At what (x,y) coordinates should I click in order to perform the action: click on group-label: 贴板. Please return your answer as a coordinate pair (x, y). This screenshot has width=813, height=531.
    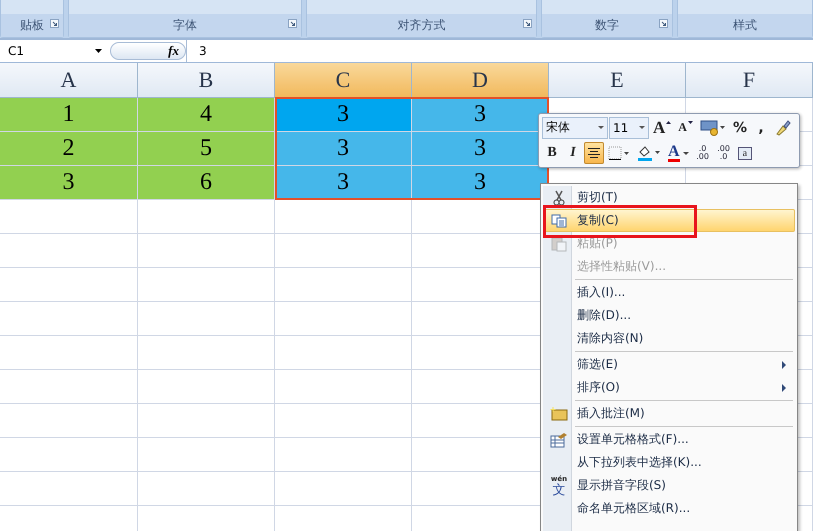
    Looking at the image, I should click on (32, 25).